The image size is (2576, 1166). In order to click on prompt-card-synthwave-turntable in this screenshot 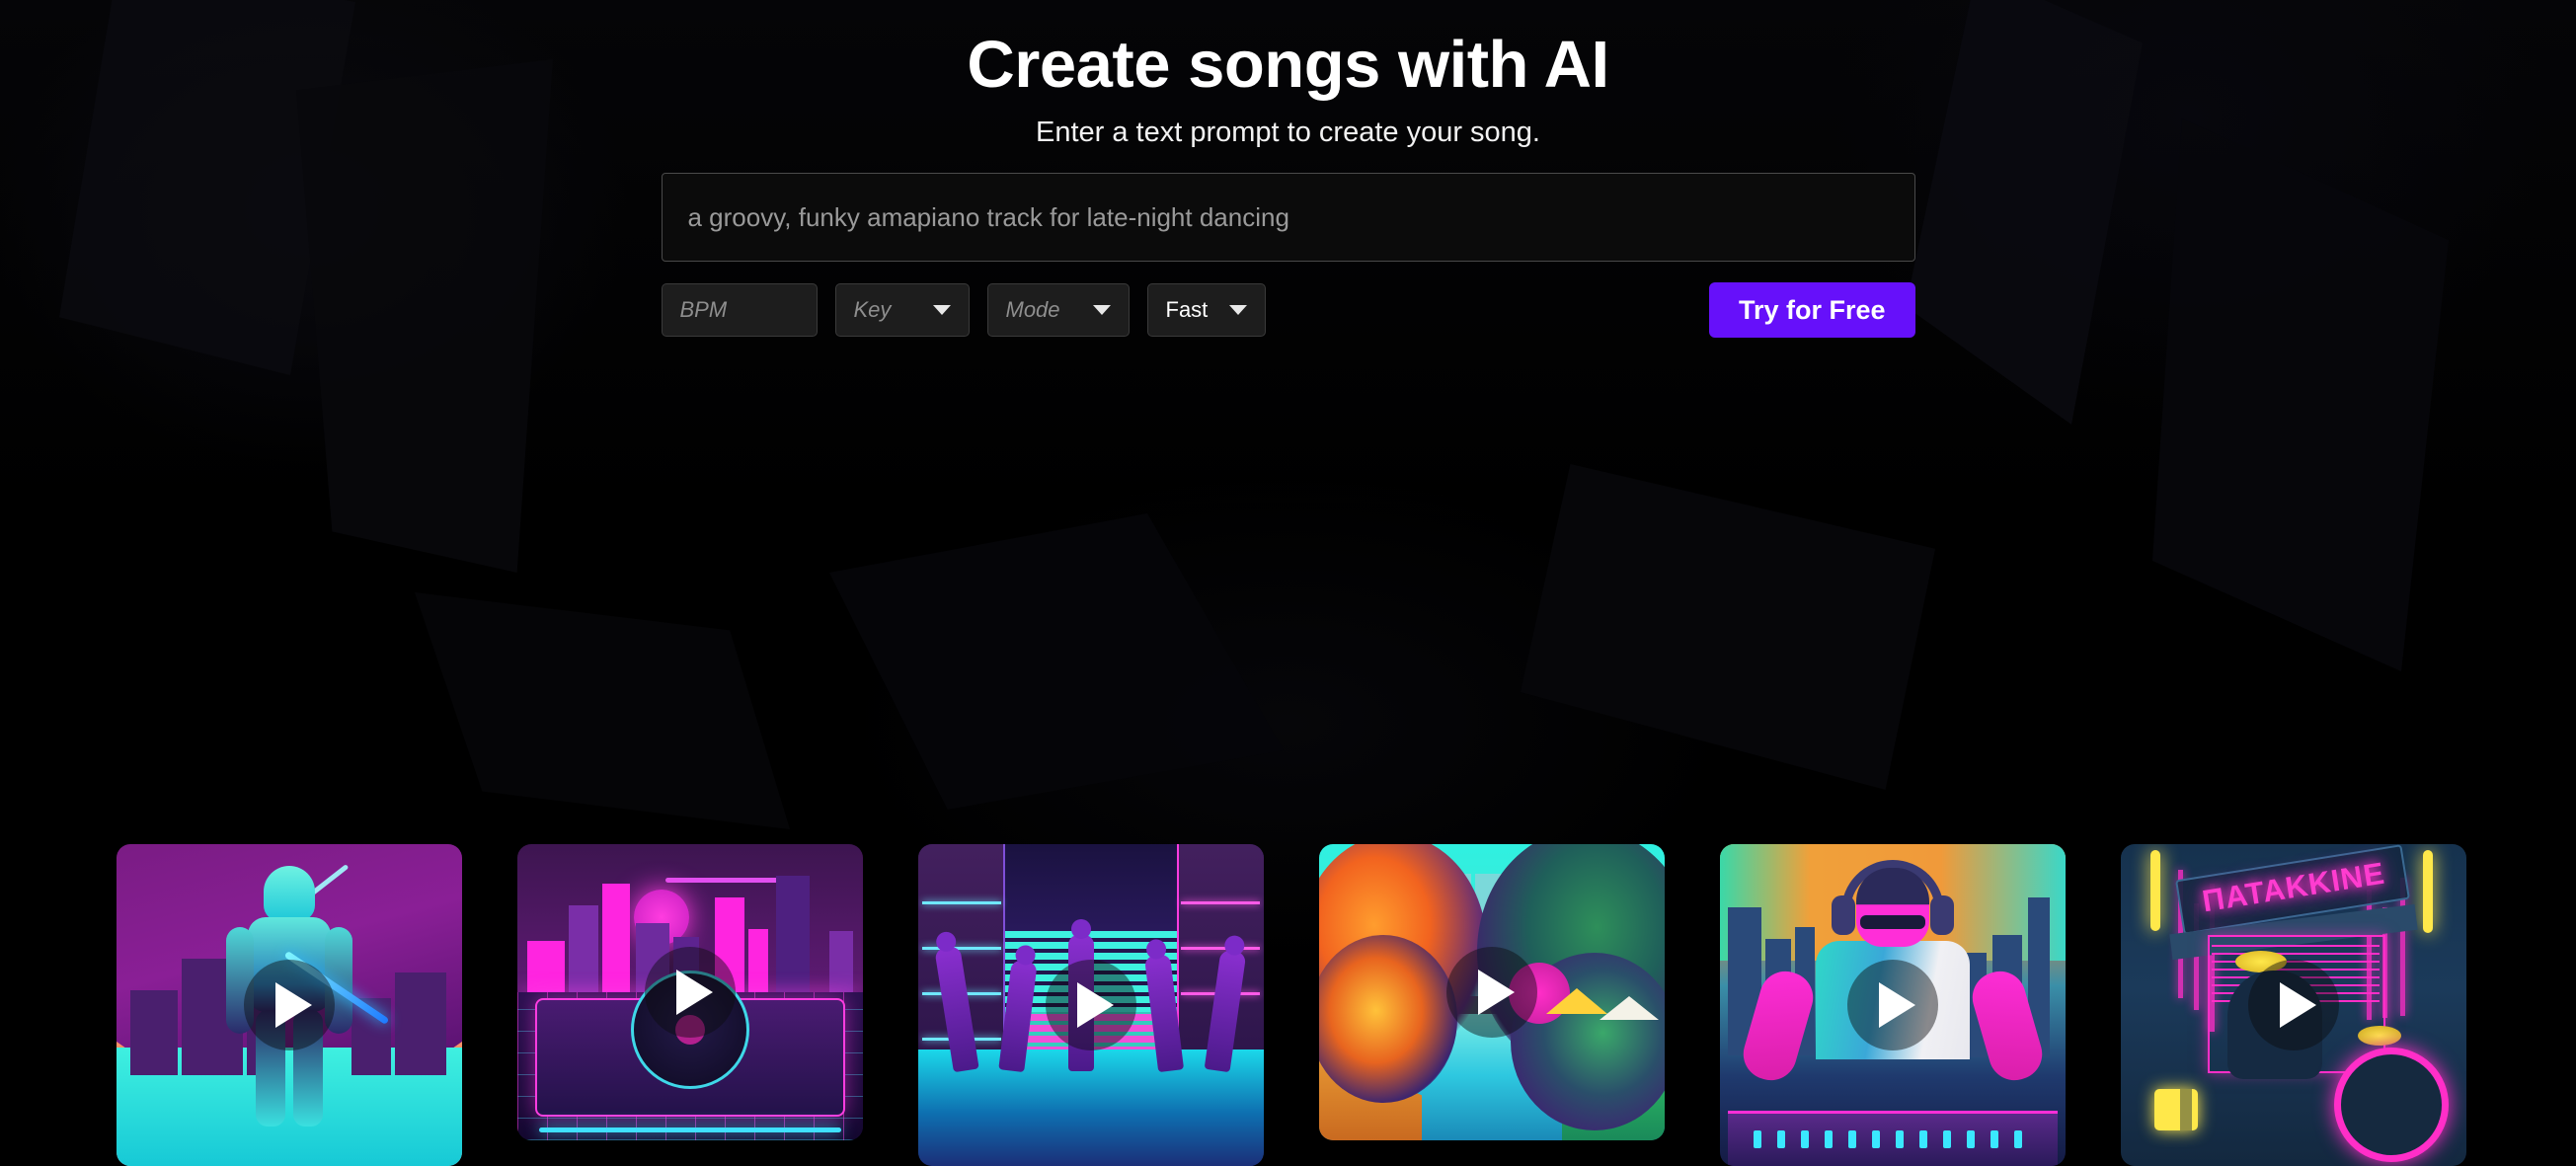, I will do `click(690, 992)`.